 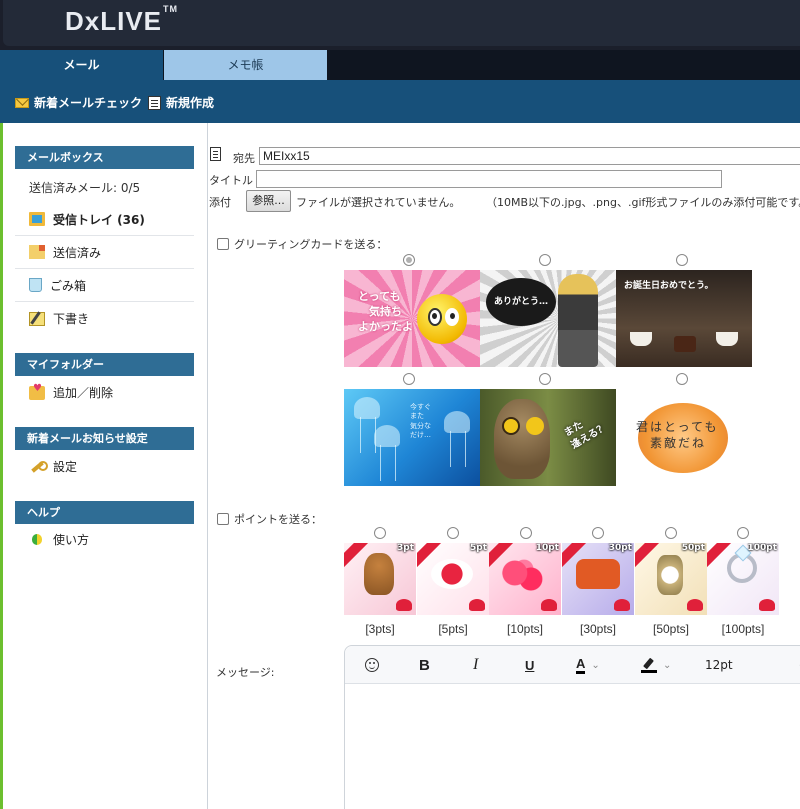 I want to click on sidebar-item-inbox: 受信トレイ (36), so click(x=104, y=219).